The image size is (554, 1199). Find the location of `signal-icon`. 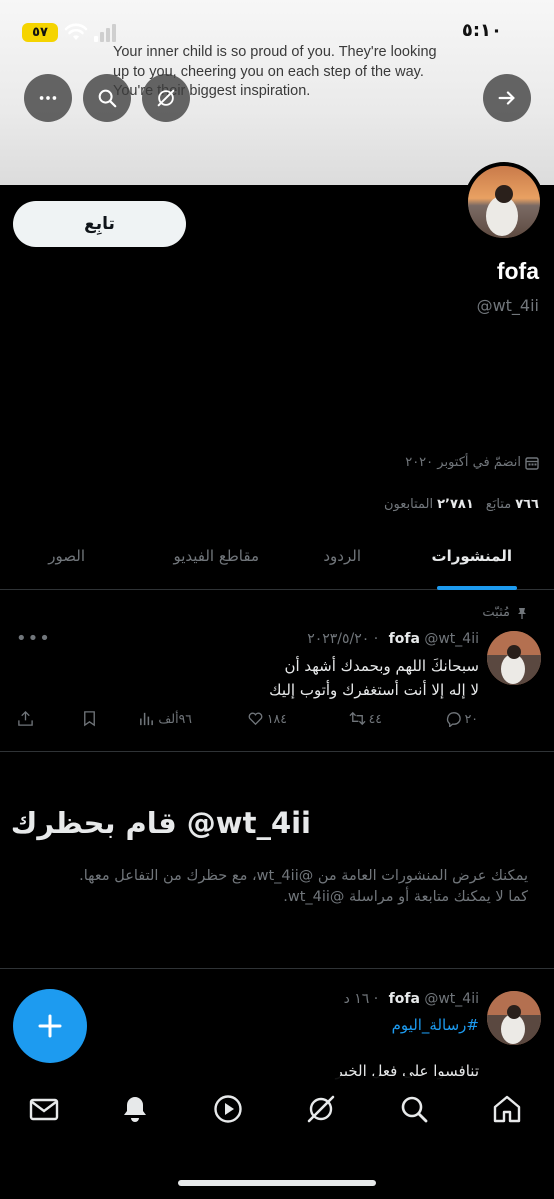

signal-icon is located at coordinates (105, 33).